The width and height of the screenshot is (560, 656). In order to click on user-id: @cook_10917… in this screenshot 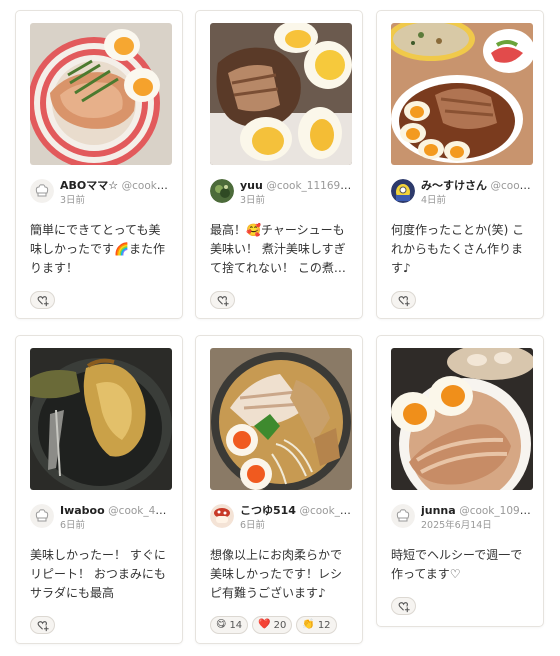, I will do `click(496, 511)`.